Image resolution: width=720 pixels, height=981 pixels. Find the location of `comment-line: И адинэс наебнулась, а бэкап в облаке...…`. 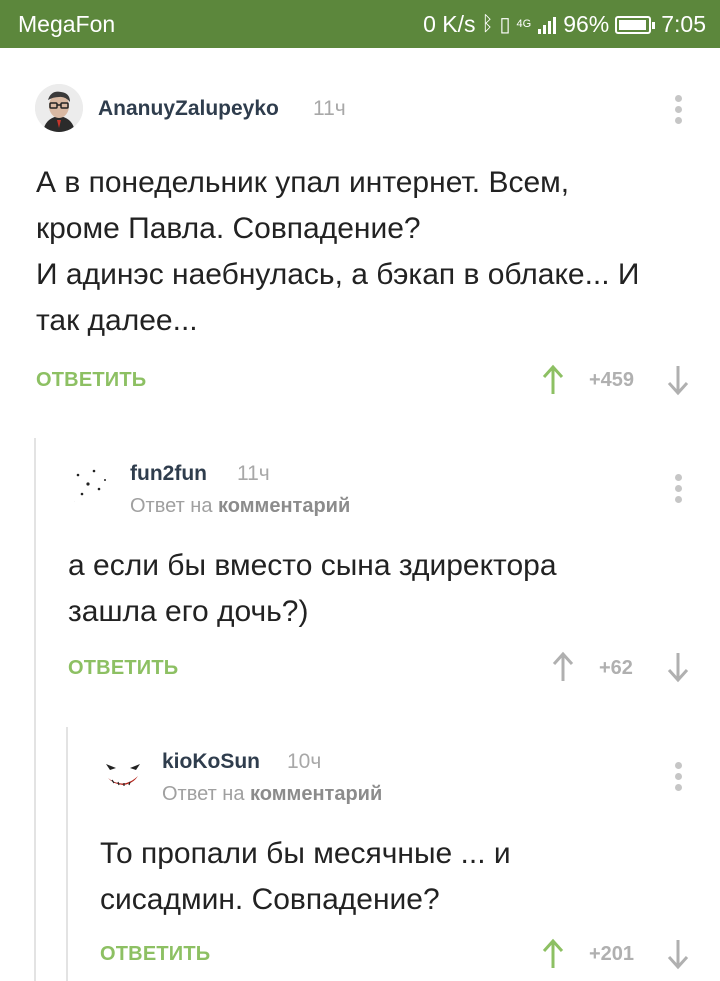

comment-line: И адинэс наебнулась, а бэкап в облаке...… is located at coordinates (338, 274).